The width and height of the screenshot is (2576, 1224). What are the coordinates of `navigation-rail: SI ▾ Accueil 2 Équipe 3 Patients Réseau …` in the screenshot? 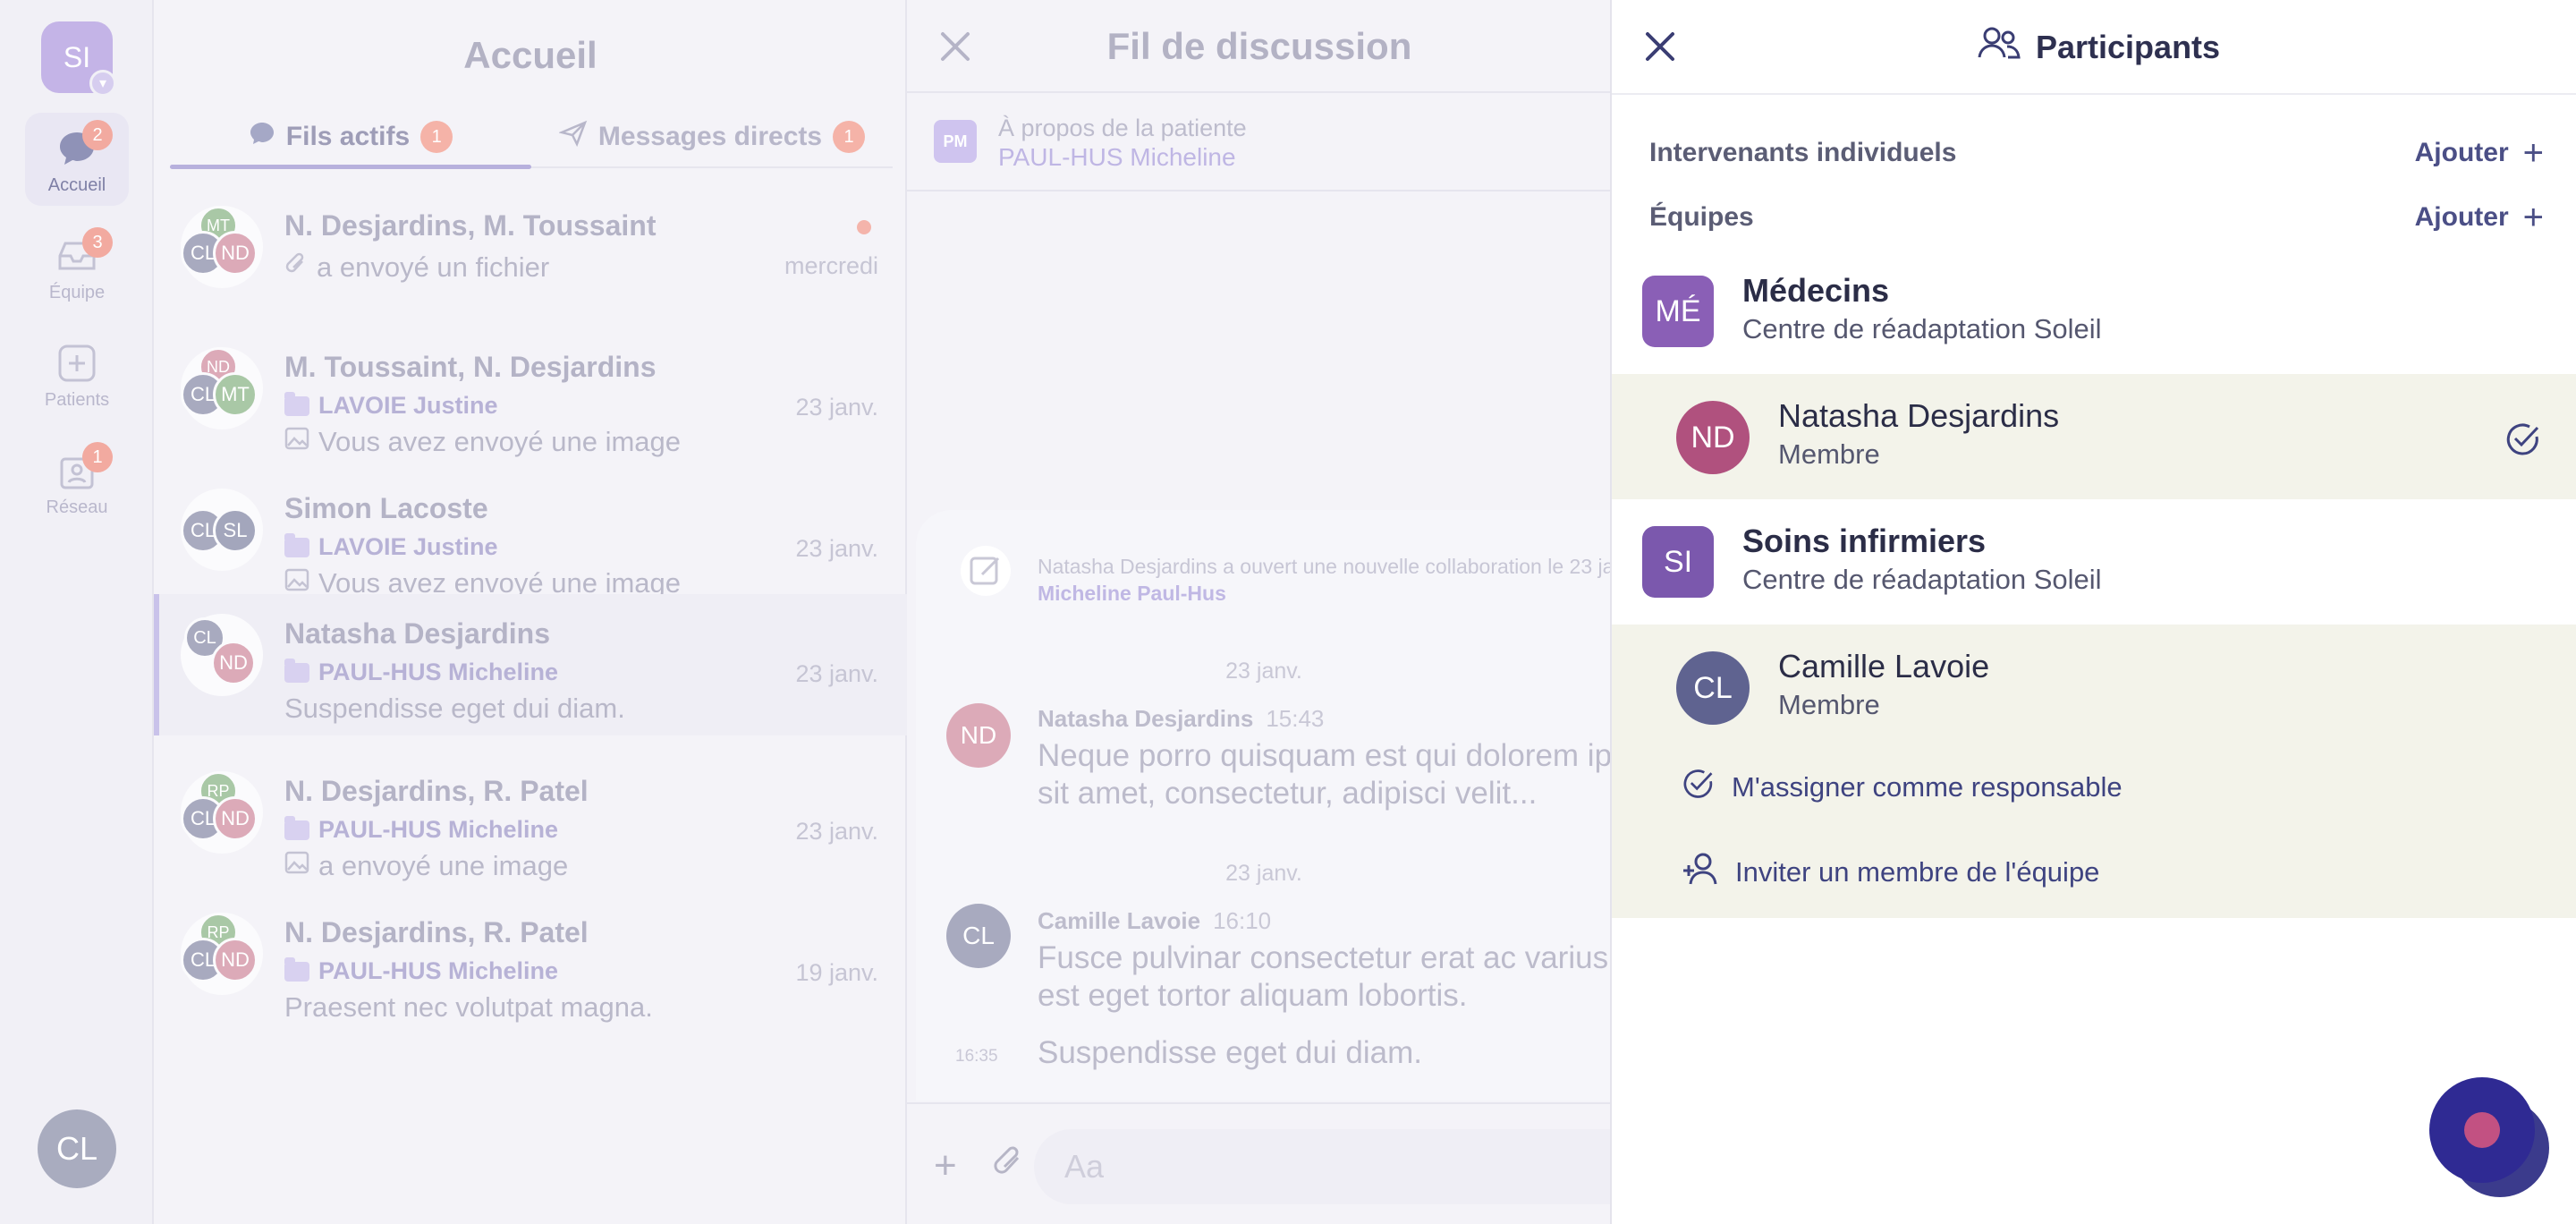 It's located at (77, 612).